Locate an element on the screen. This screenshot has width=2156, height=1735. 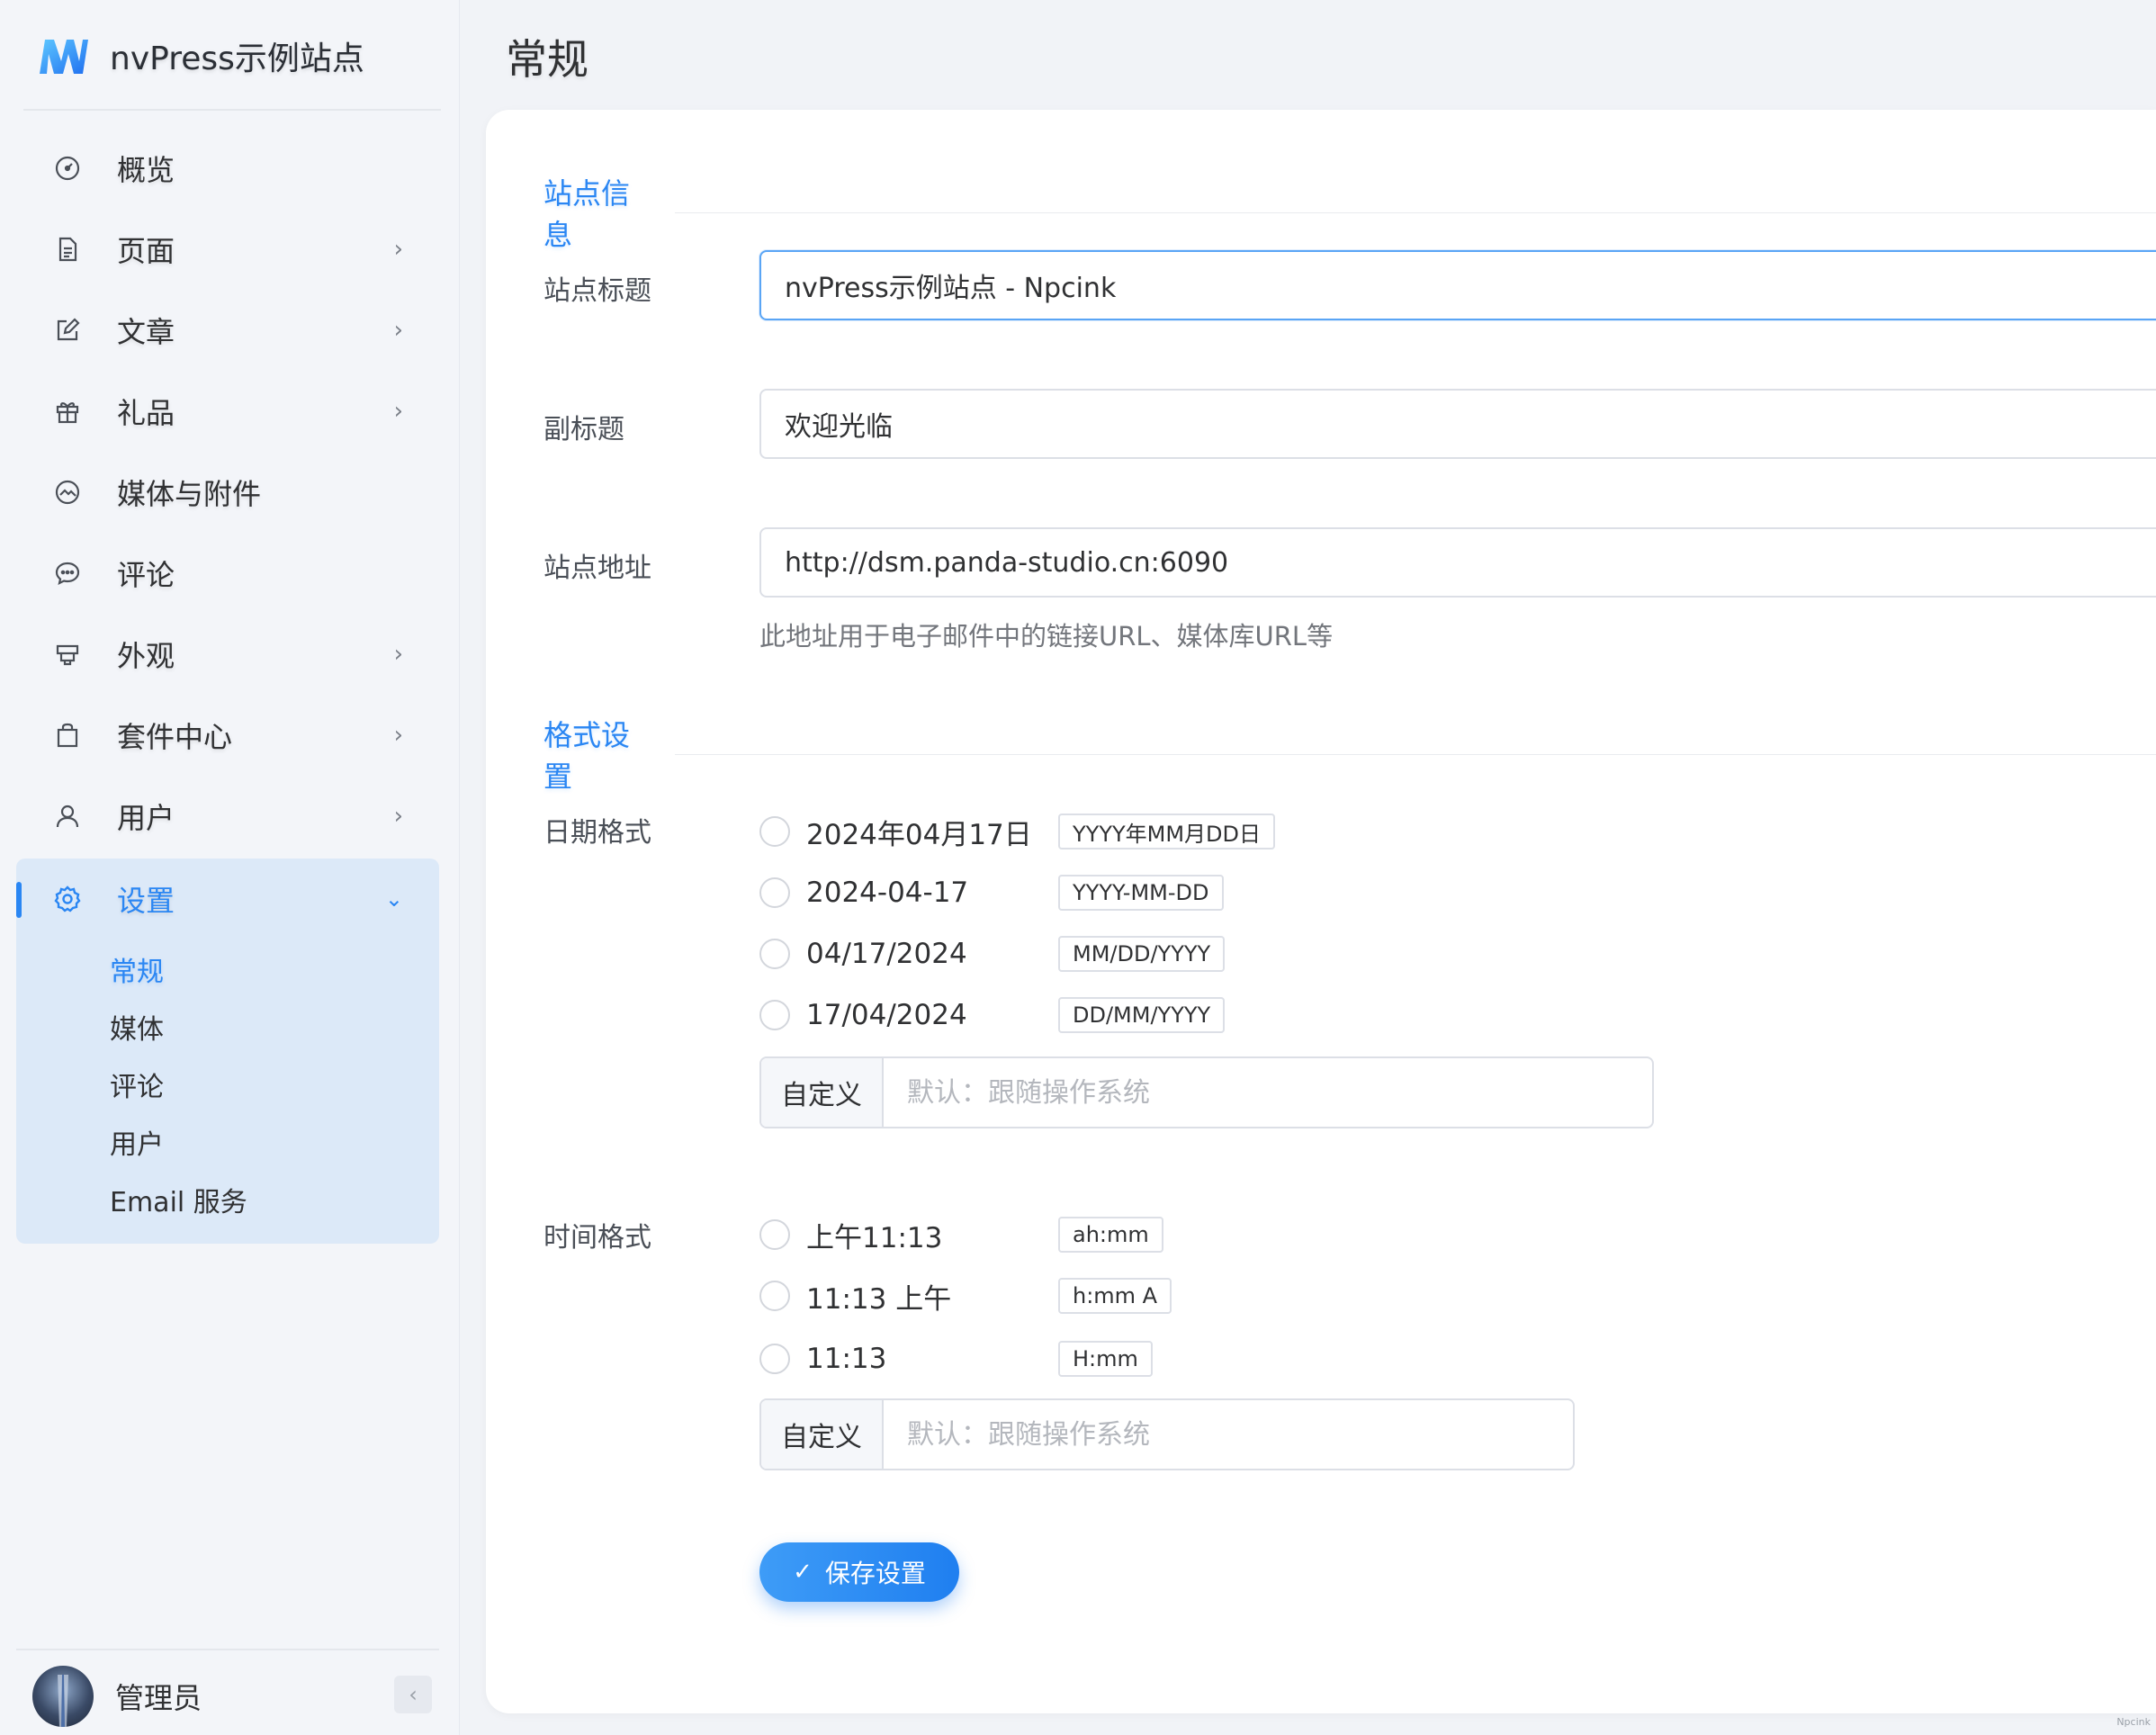
sidebar-subitem-users: 用户 is located at coordinates (137, 1145).